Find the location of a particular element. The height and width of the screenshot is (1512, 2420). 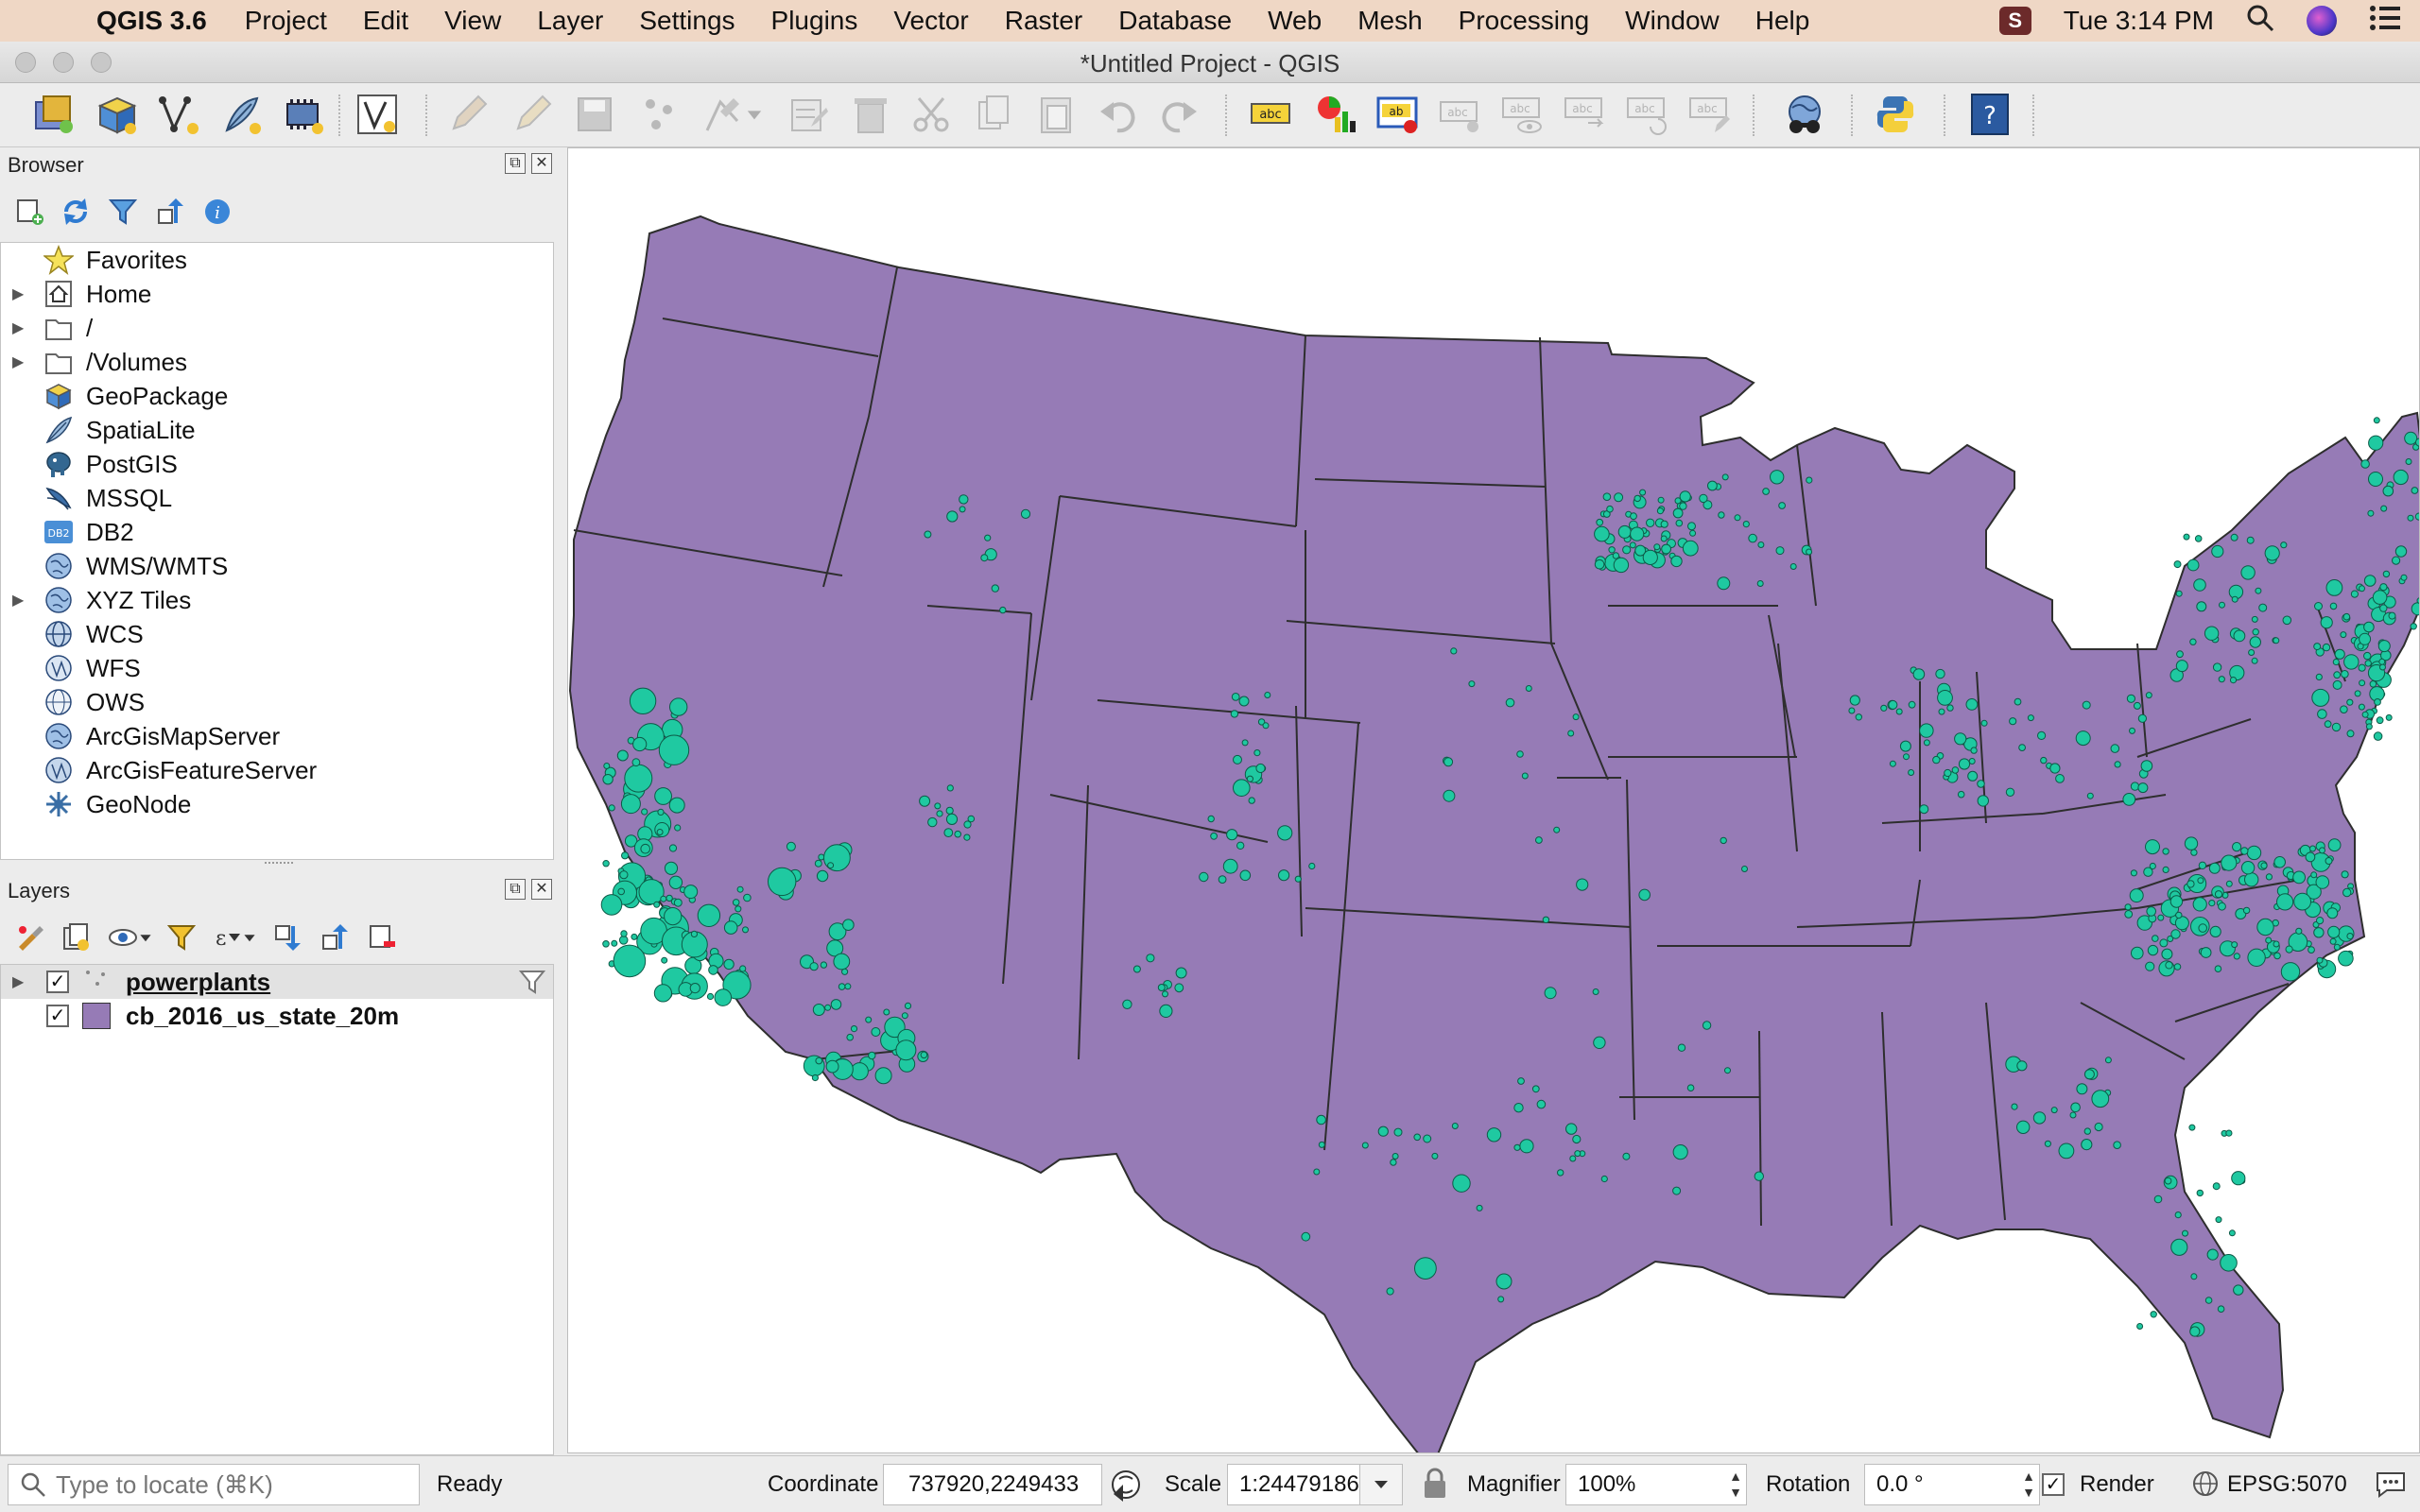

new-shapefile-layer-button is located at coordinates (178, 114).